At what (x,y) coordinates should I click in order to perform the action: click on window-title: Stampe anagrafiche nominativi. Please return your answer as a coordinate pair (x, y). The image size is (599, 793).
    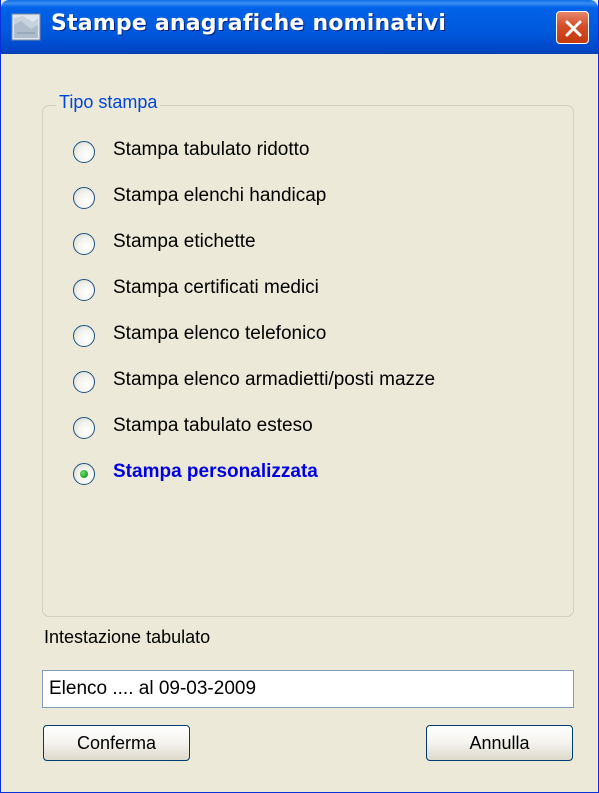
    Looking at the image, I should click on (249, 23).